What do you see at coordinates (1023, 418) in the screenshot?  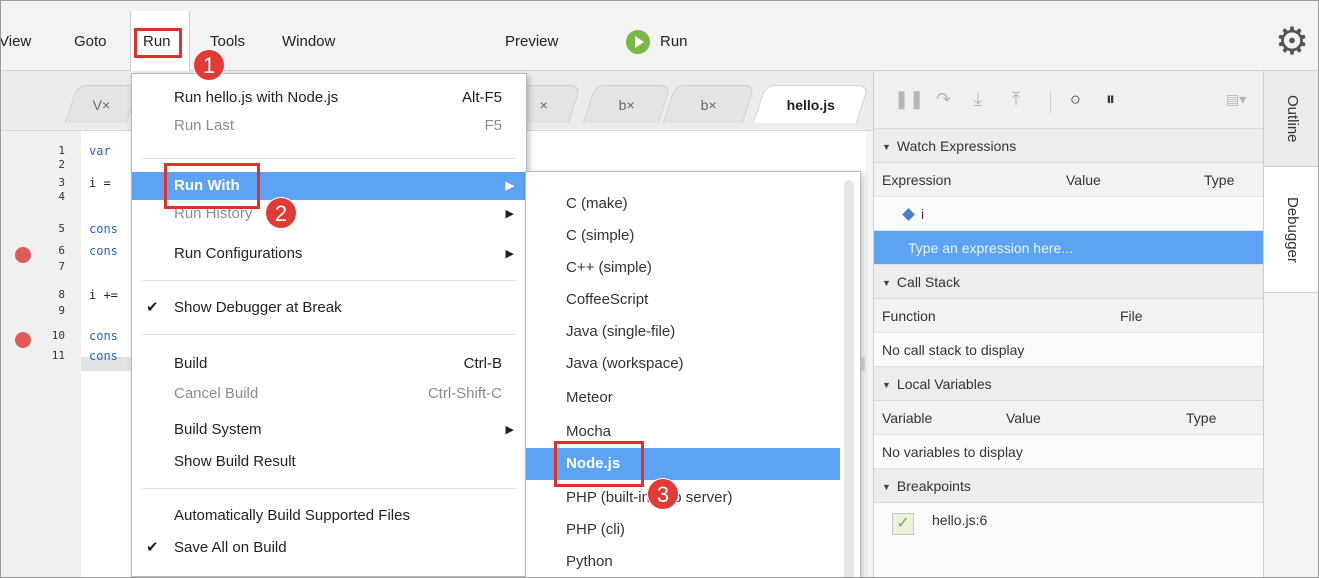 I see `column-header: Value` at bounding box center [1023, 418].